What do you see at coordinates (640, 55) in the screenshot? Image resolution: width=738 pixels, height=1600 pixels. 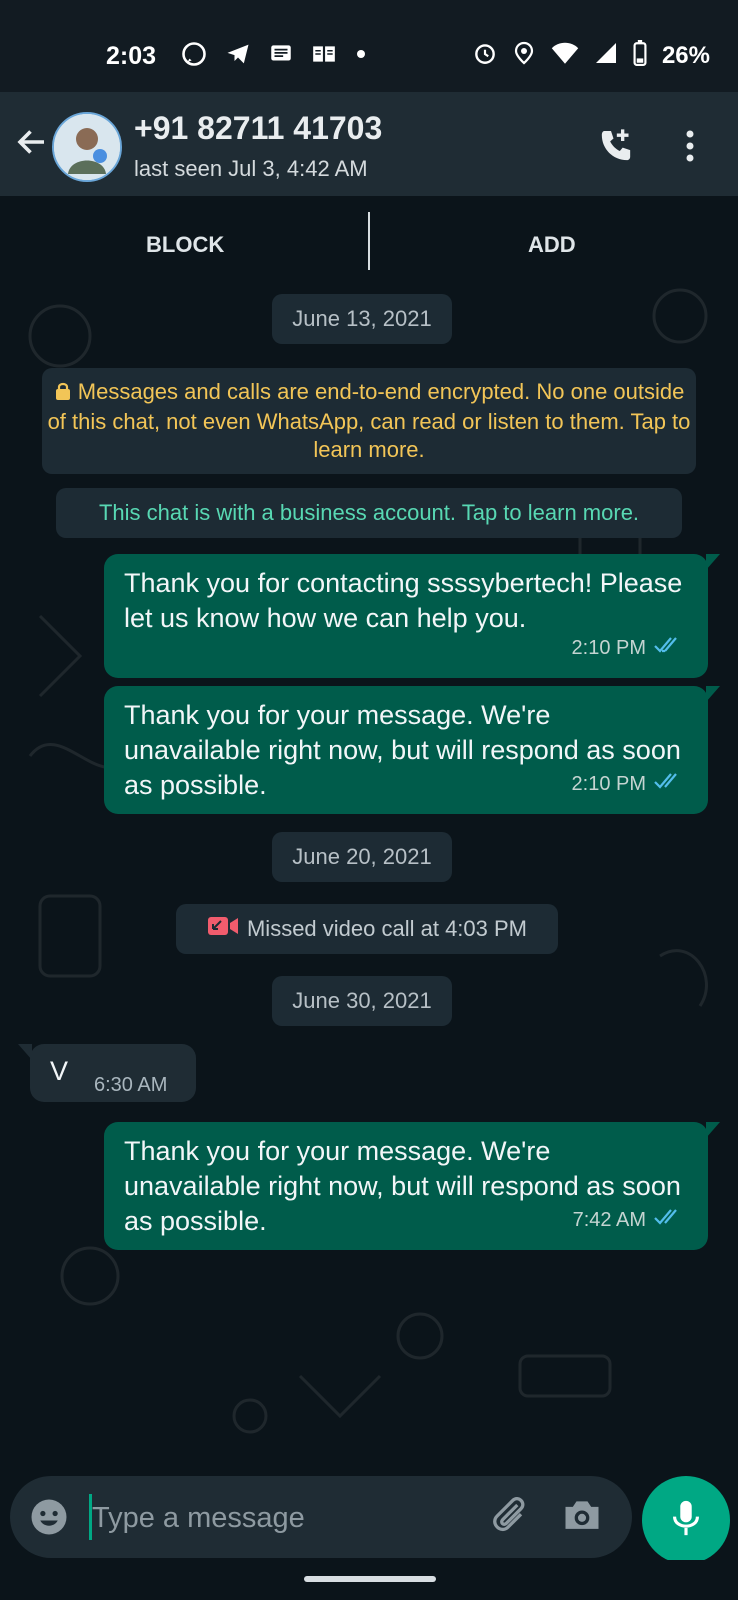 I see `battery-icon` at bounding box center [640, 55].